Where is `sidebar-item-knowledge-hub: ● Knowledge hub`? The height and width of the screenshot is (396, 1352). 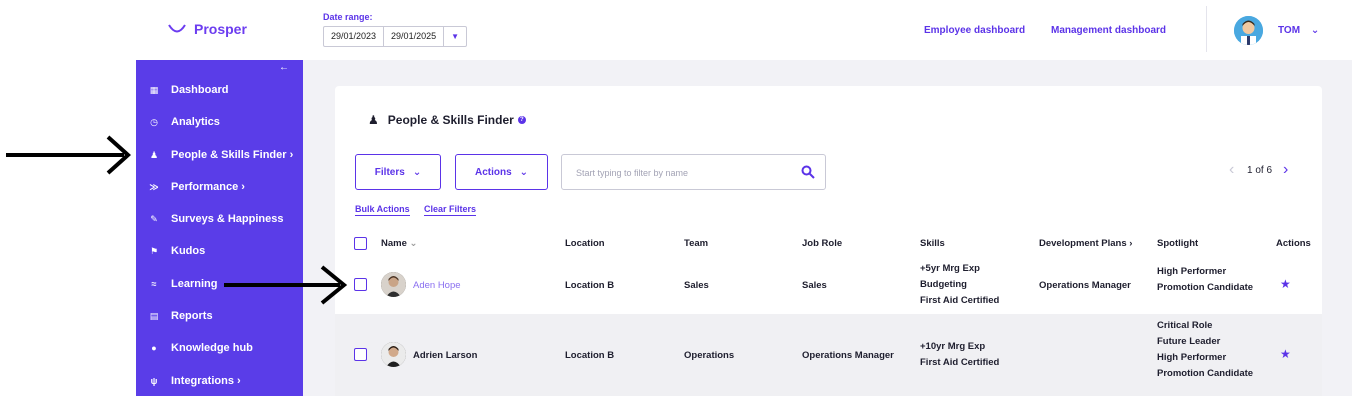
sidebar-item-knowledge-hub: ● Knowledge hub is located at coordinates (219, 348).